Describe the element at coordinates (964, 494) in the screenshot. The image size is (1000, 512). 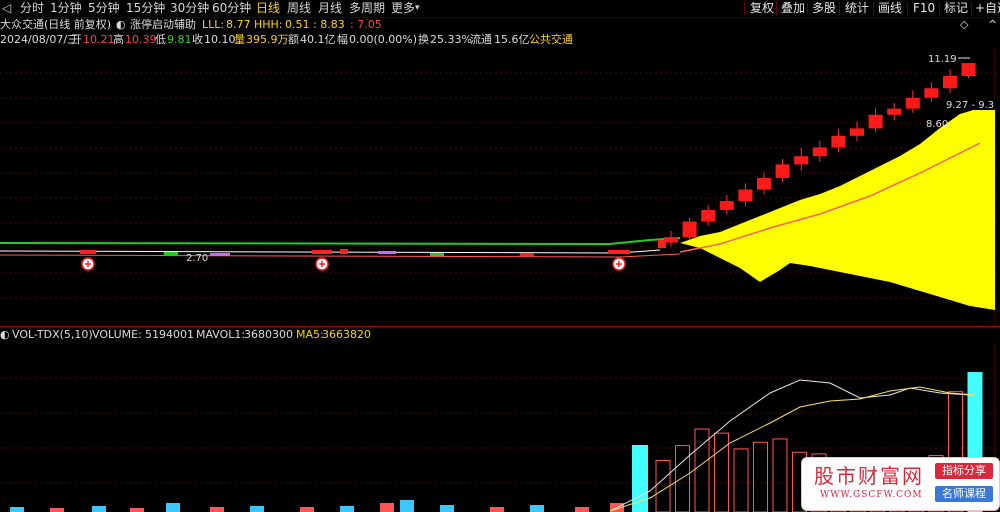
I see `teacher-course-button: 名师课程` at that location.